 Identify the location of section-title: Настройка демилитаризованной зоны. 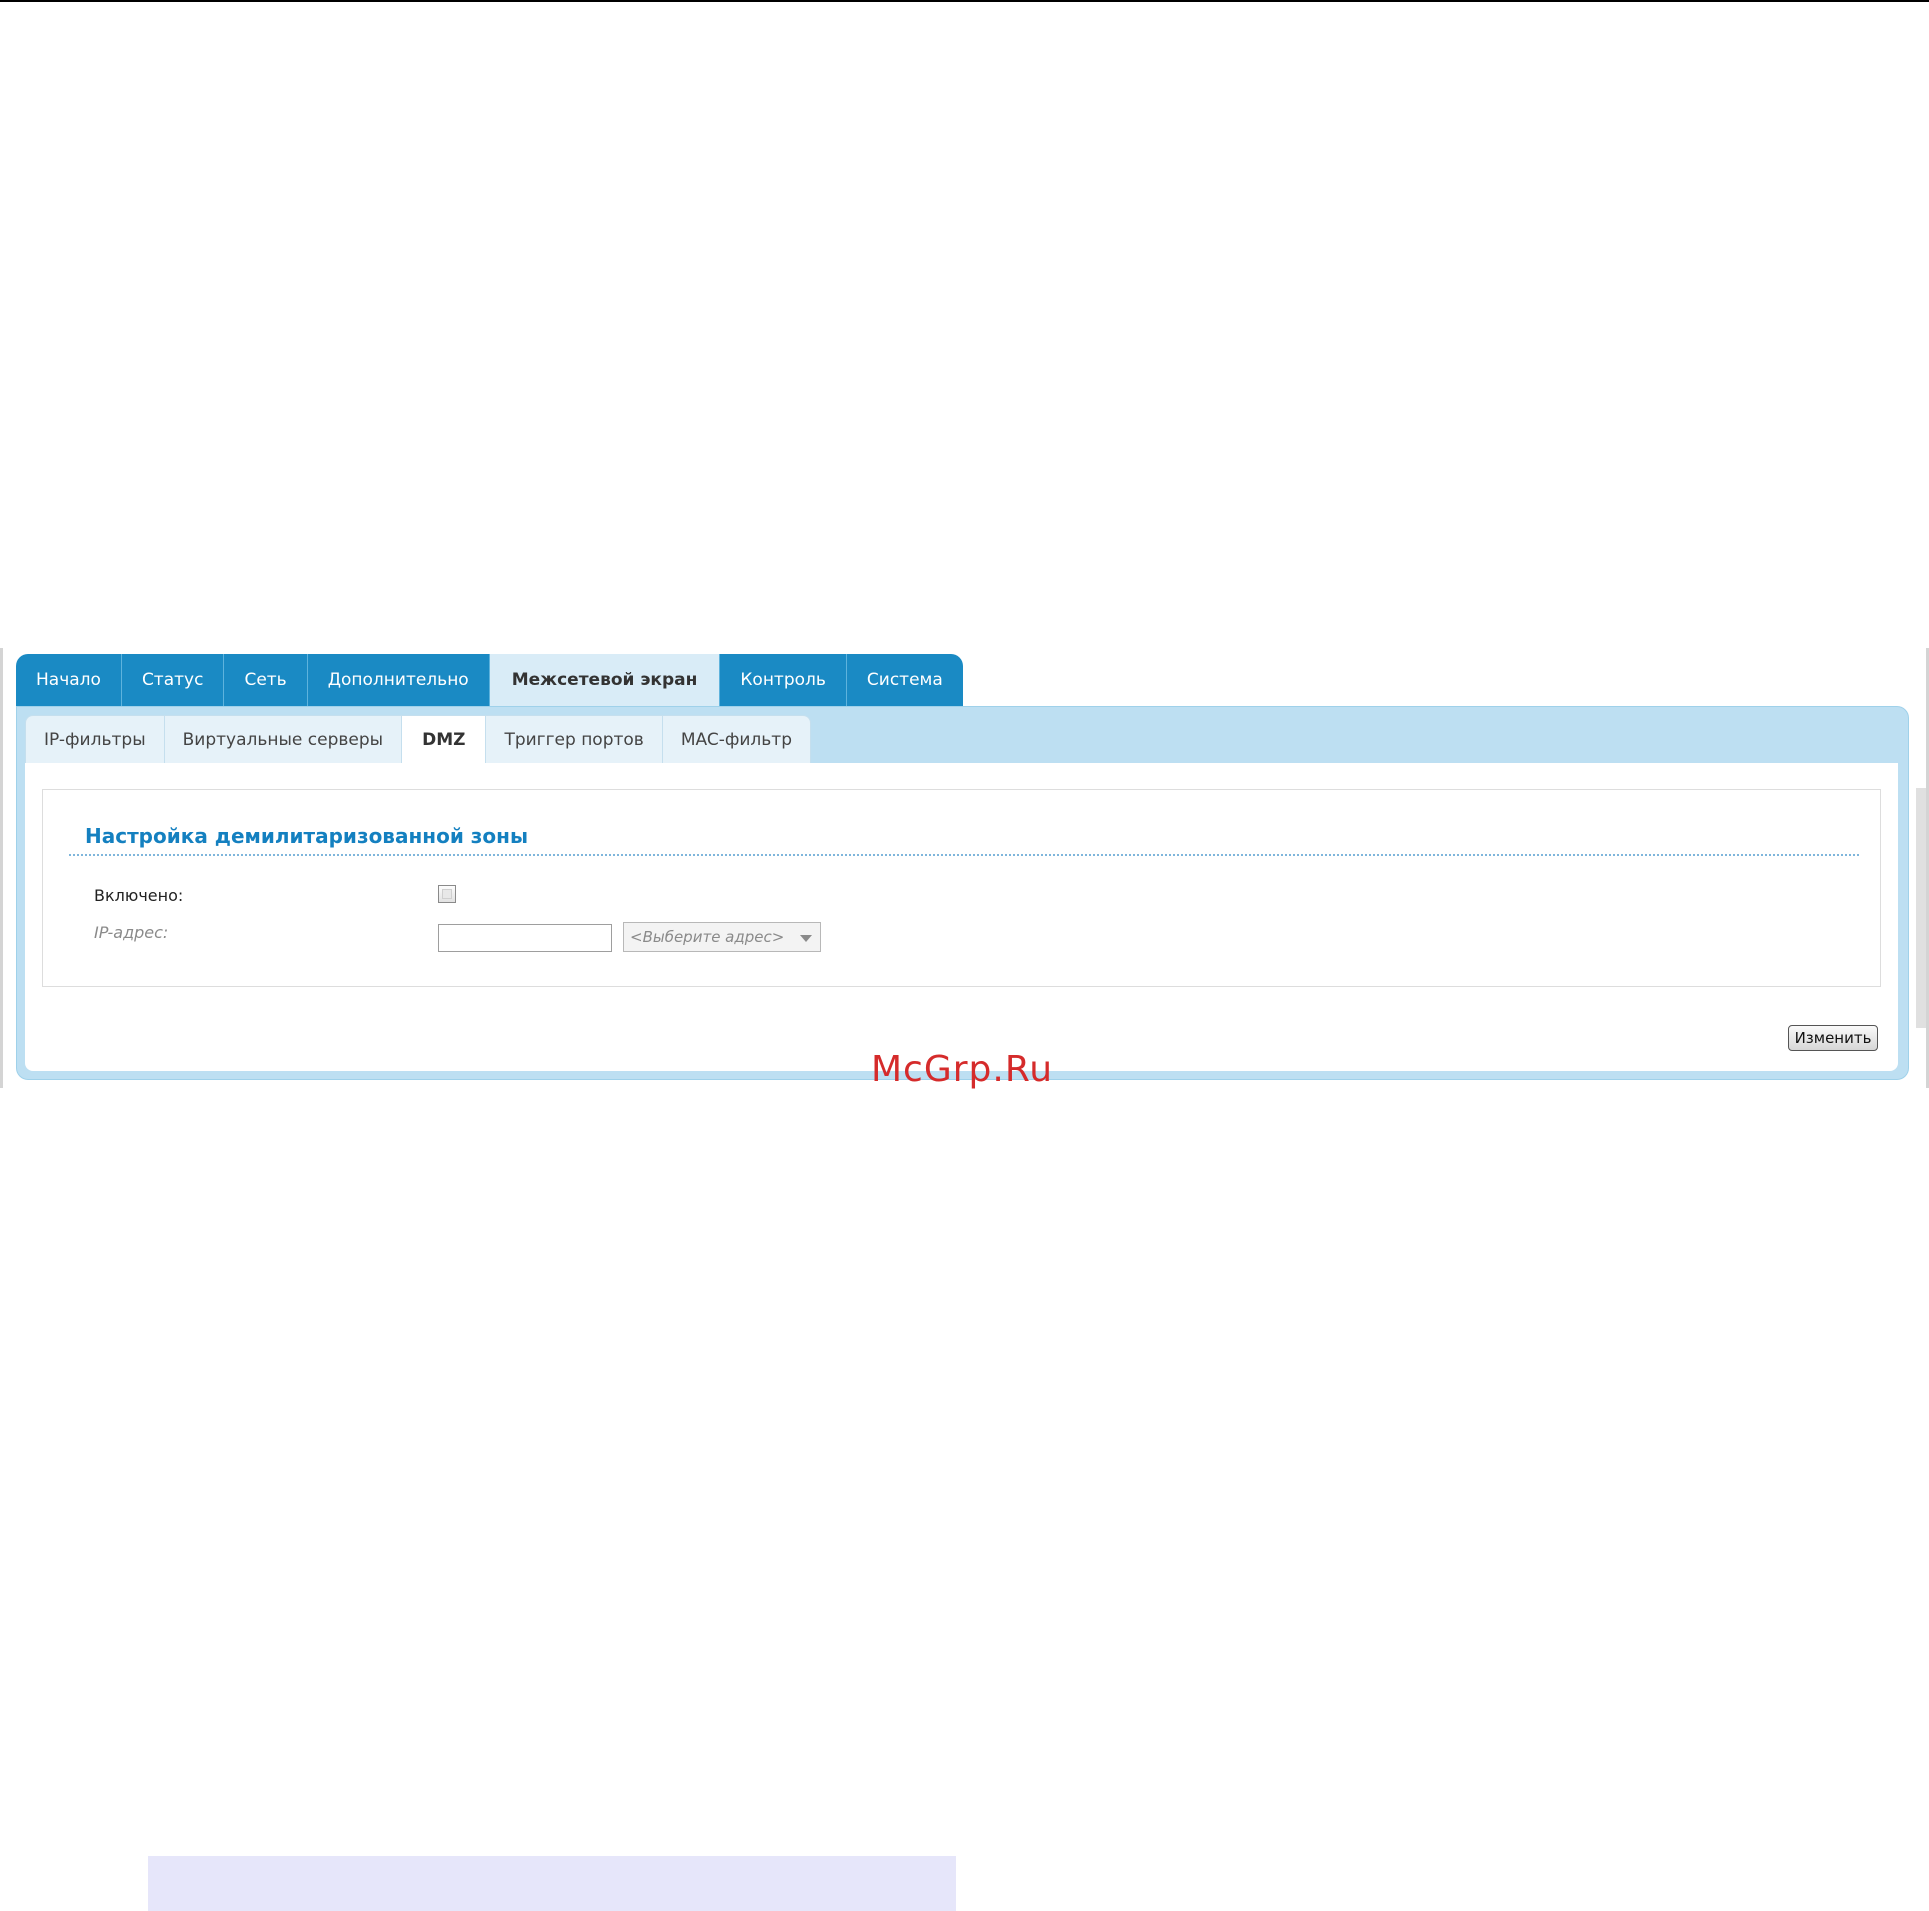
(307, 836).